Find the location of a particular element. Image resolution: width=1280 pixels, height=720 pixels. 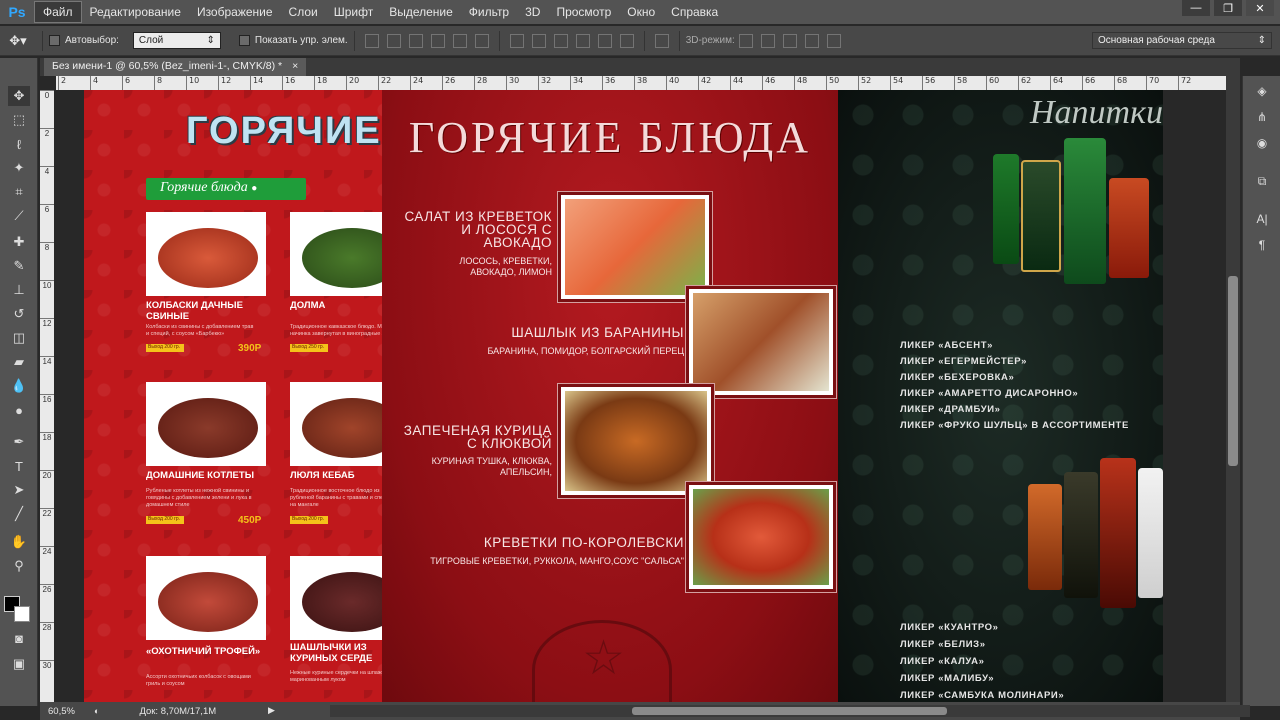

brush-tool-icon: ✎ is located at coordinates (19, 266).